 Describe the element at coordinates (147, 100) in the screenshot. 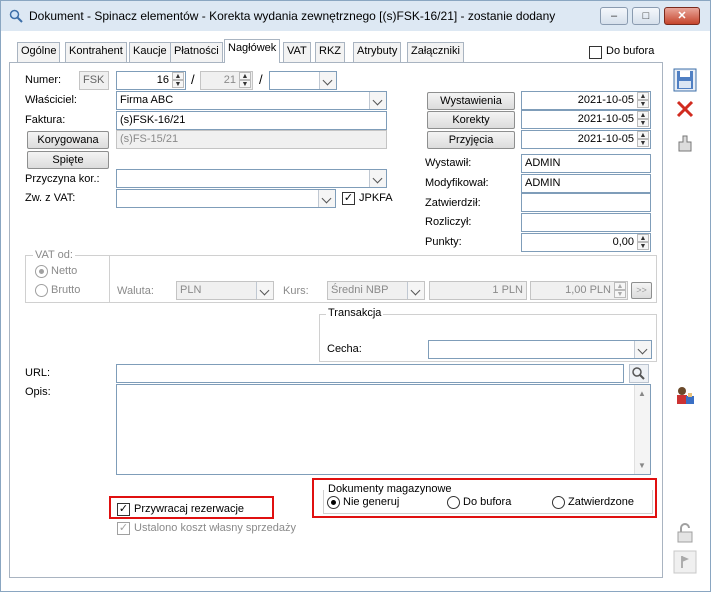

I see `wlasciciel-value: Firma ABC` at that location.